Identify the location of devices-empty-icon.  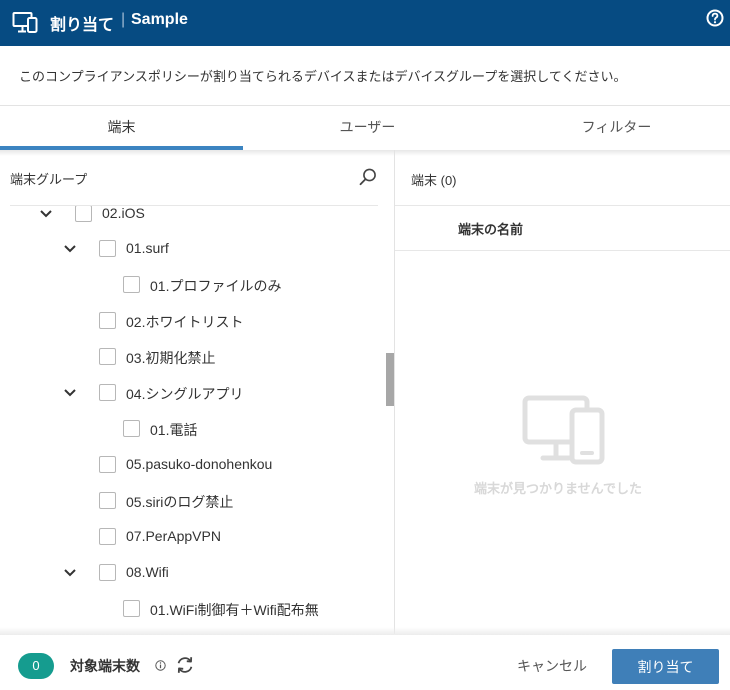
(563, 430).